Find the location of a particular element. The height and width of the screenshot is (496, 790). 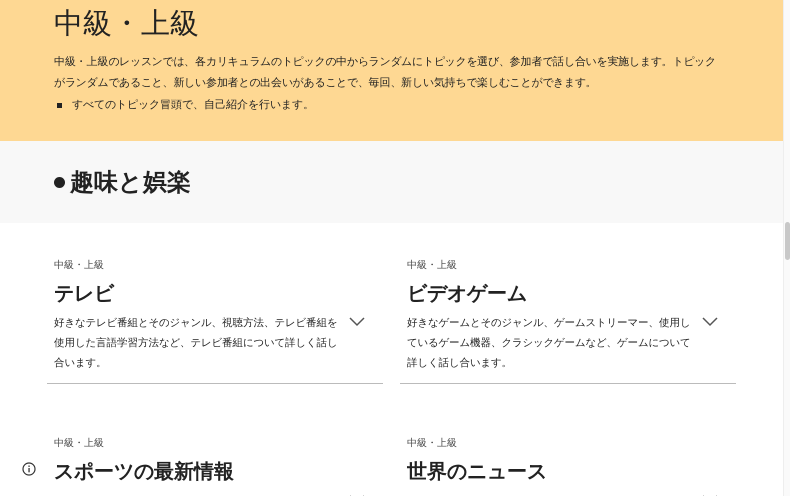

page-heading: 中級・上級 is located at coordinates (127, 23).